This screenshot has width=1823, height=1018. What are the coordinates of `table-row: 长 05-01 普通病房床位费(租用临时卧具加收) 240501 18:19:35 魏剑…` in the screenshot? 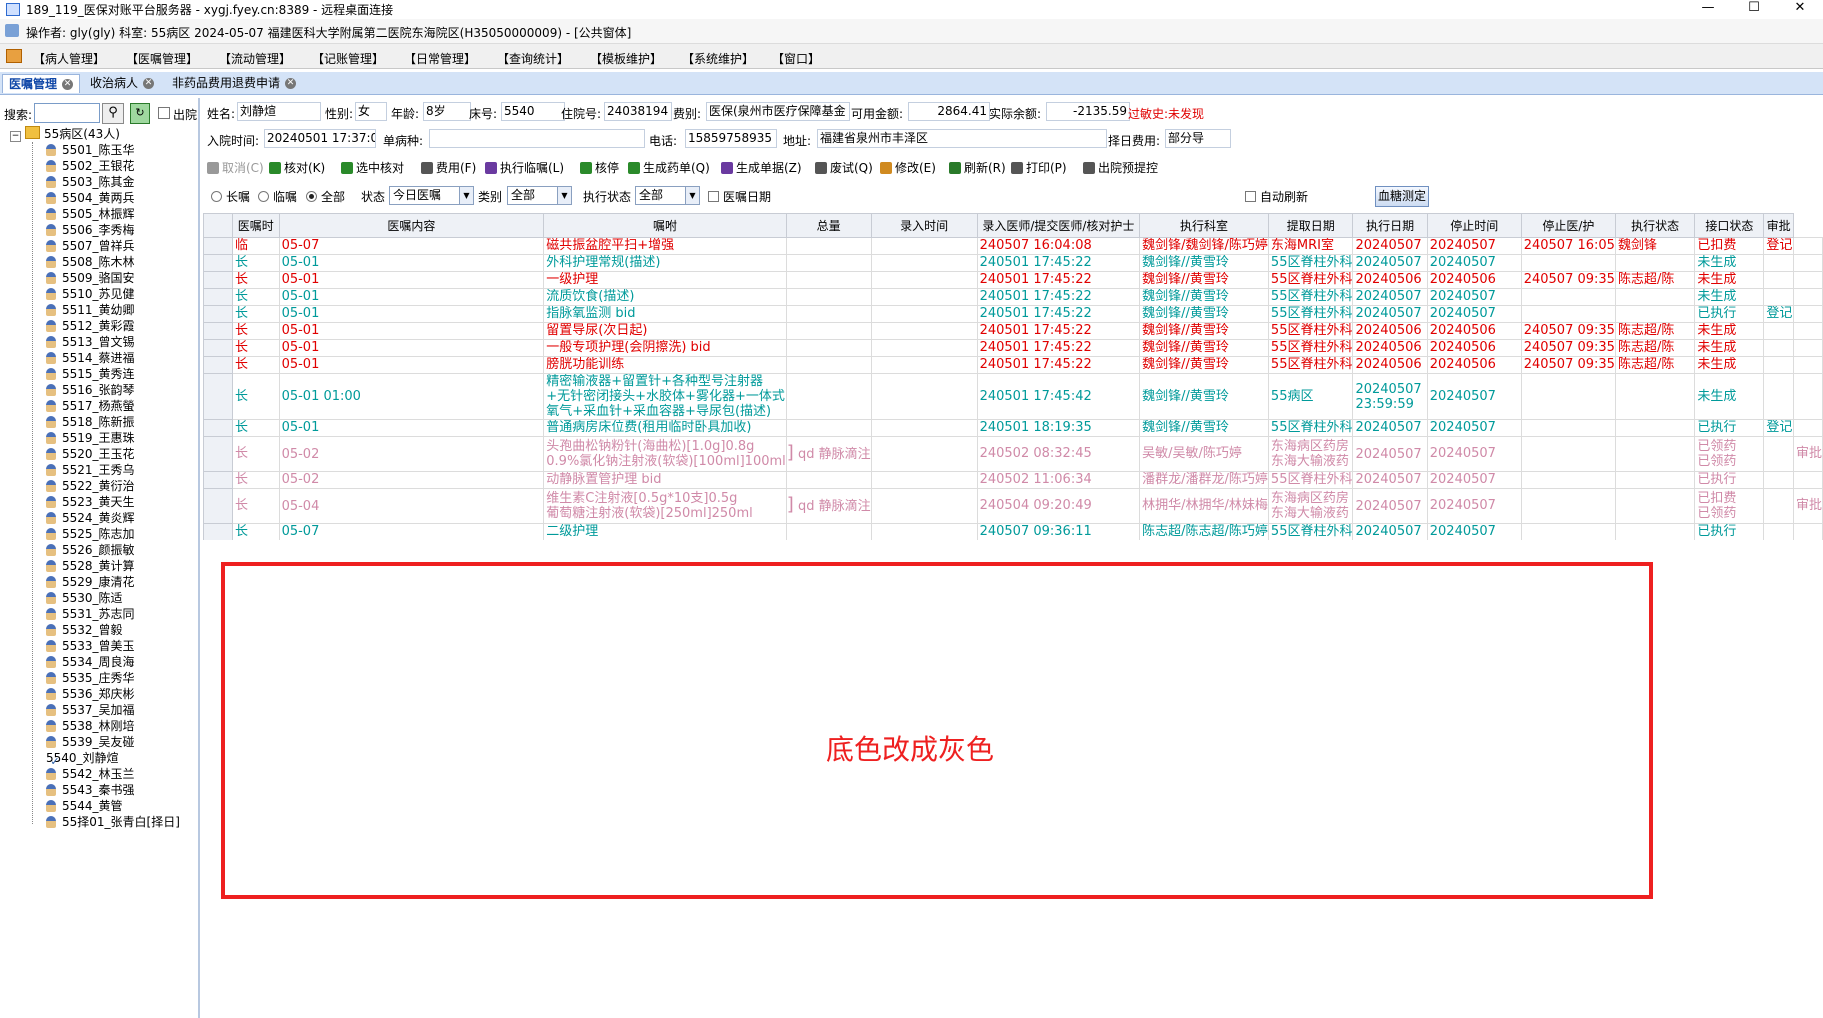 It's located at (1013, 428).